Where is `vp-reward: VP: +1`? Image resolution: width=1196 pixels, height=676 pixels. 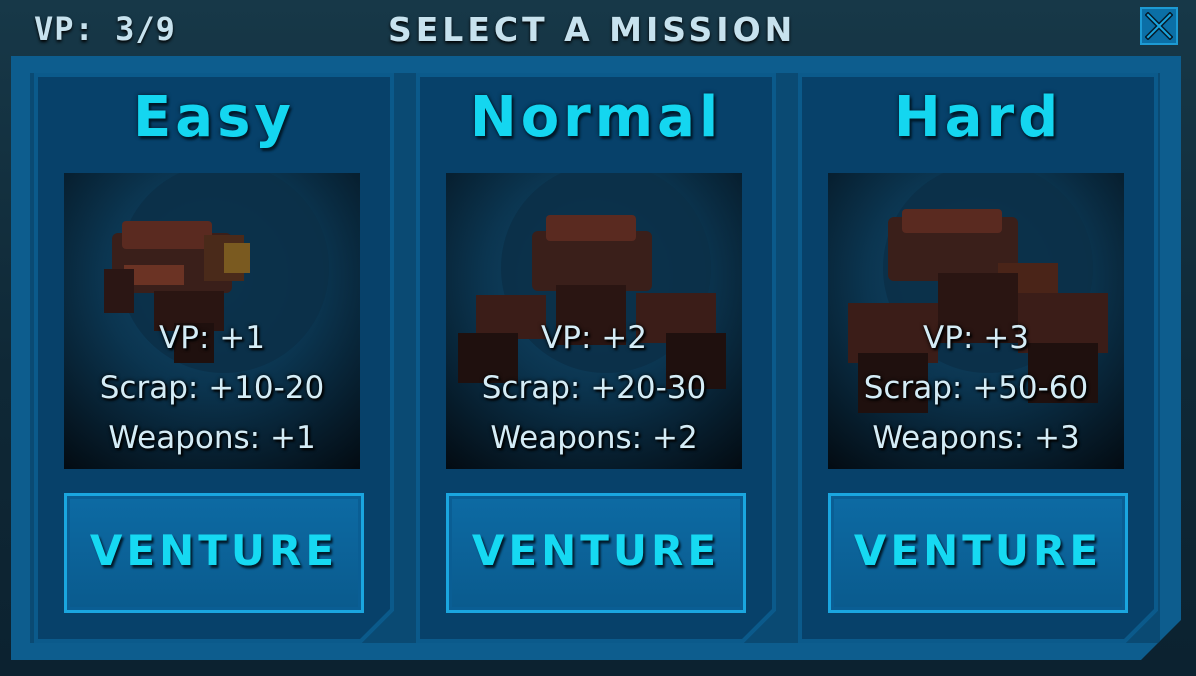
vp-reward: VP: +1 is located at coordinates (212, 338).